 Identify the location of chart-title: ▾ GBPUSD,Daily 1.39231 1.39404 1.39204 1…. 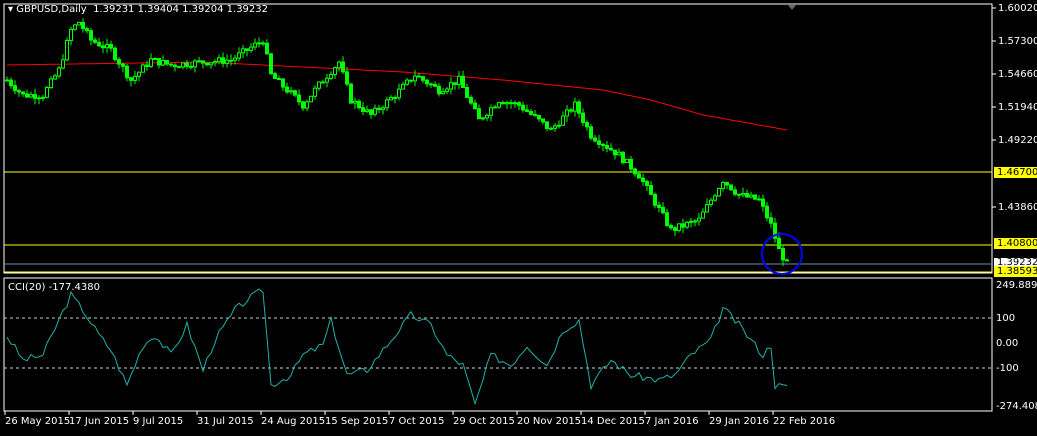
(138, 9).